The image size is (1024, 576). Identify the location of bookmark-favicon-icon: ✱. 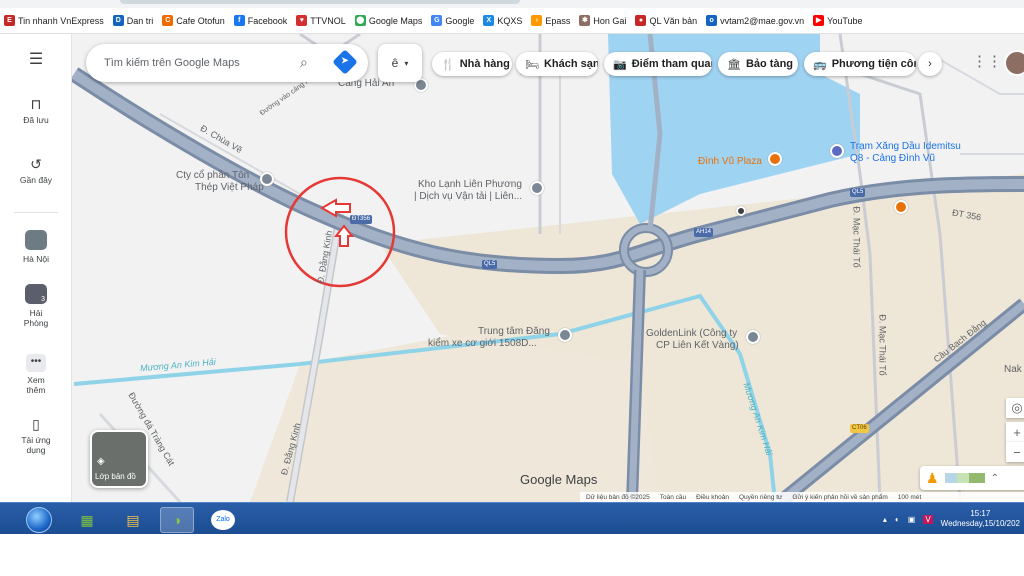
(585, 20).